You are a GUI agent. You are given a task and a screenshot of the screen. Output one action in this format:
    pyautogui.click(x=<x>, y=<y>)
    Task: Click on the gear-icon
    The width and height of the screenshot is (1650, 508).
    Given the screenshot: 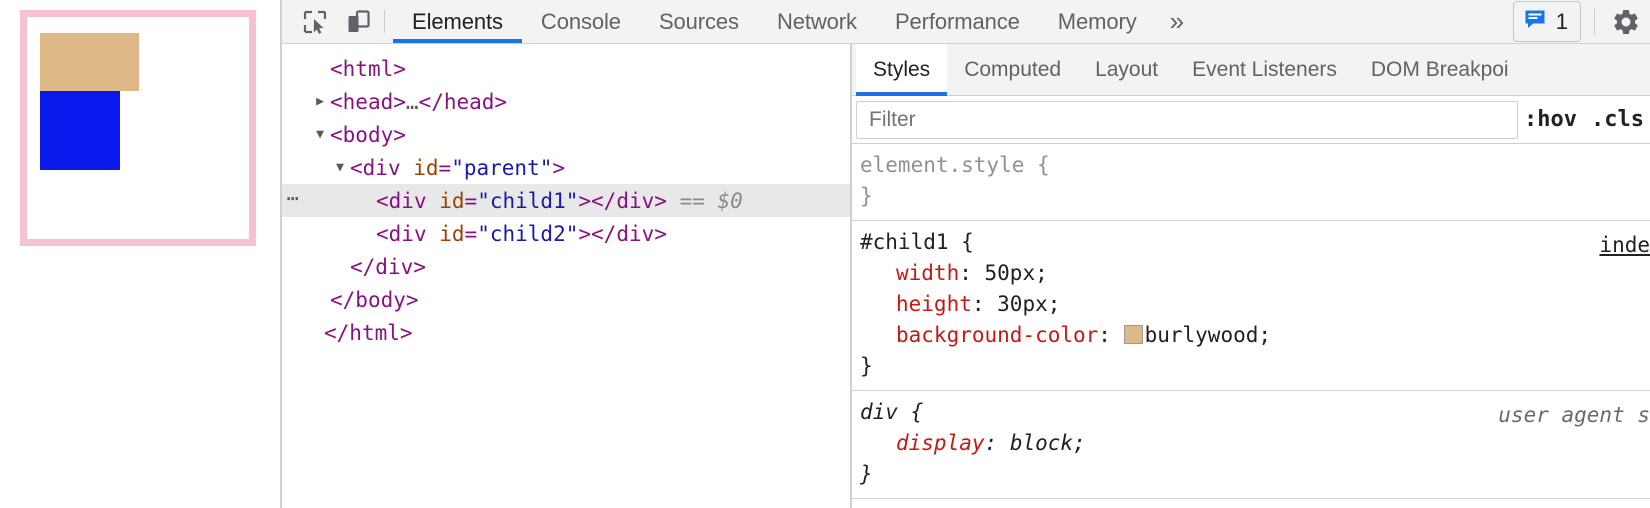 What is the action you would take?
    pyautogui.click(x=1626, y=22)
    